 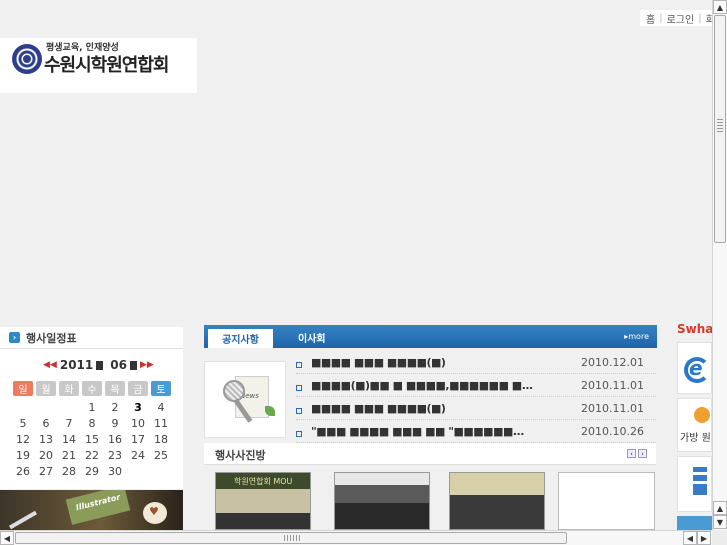 What do you see at coordinates (138, 424) in the screenshot?
I see `calendar-day: 10` at bounding box center [138, 424].